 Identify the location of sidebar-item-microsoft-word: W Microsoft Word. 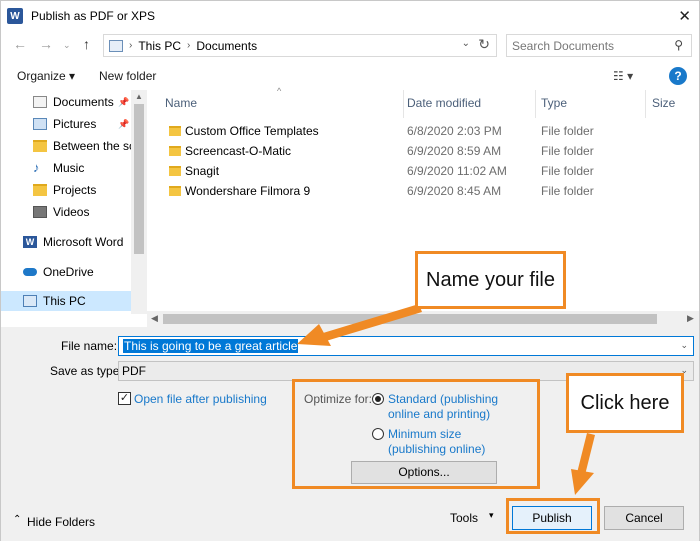
(66, 242).